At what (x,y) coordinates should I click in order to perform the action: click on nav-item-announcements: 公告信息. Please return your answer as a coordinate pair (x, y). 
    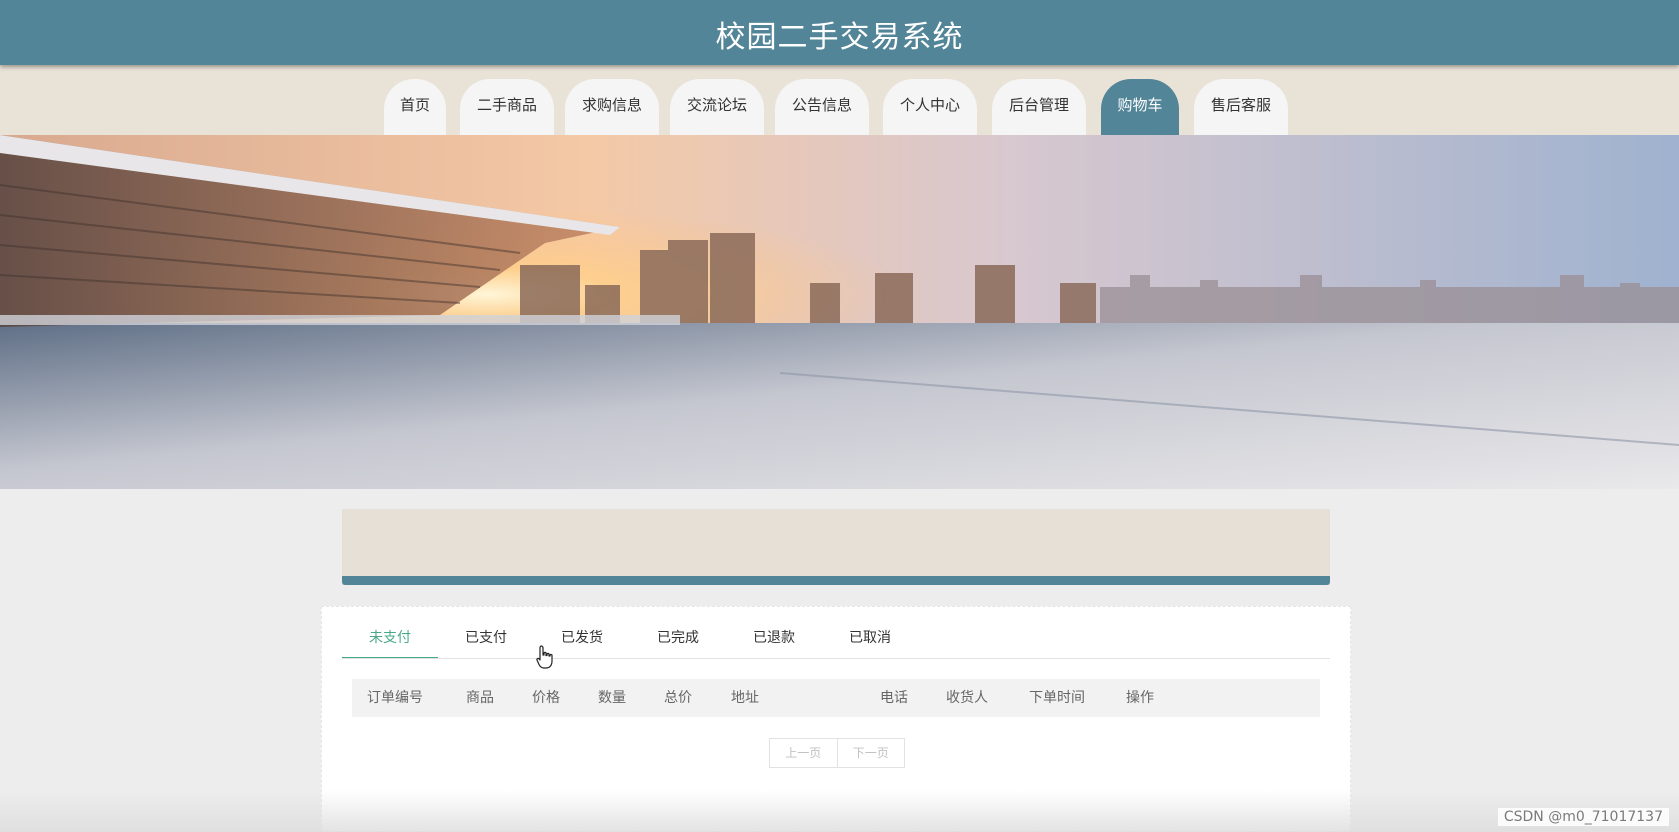
    Looking at the image, I should click on (822, 107).